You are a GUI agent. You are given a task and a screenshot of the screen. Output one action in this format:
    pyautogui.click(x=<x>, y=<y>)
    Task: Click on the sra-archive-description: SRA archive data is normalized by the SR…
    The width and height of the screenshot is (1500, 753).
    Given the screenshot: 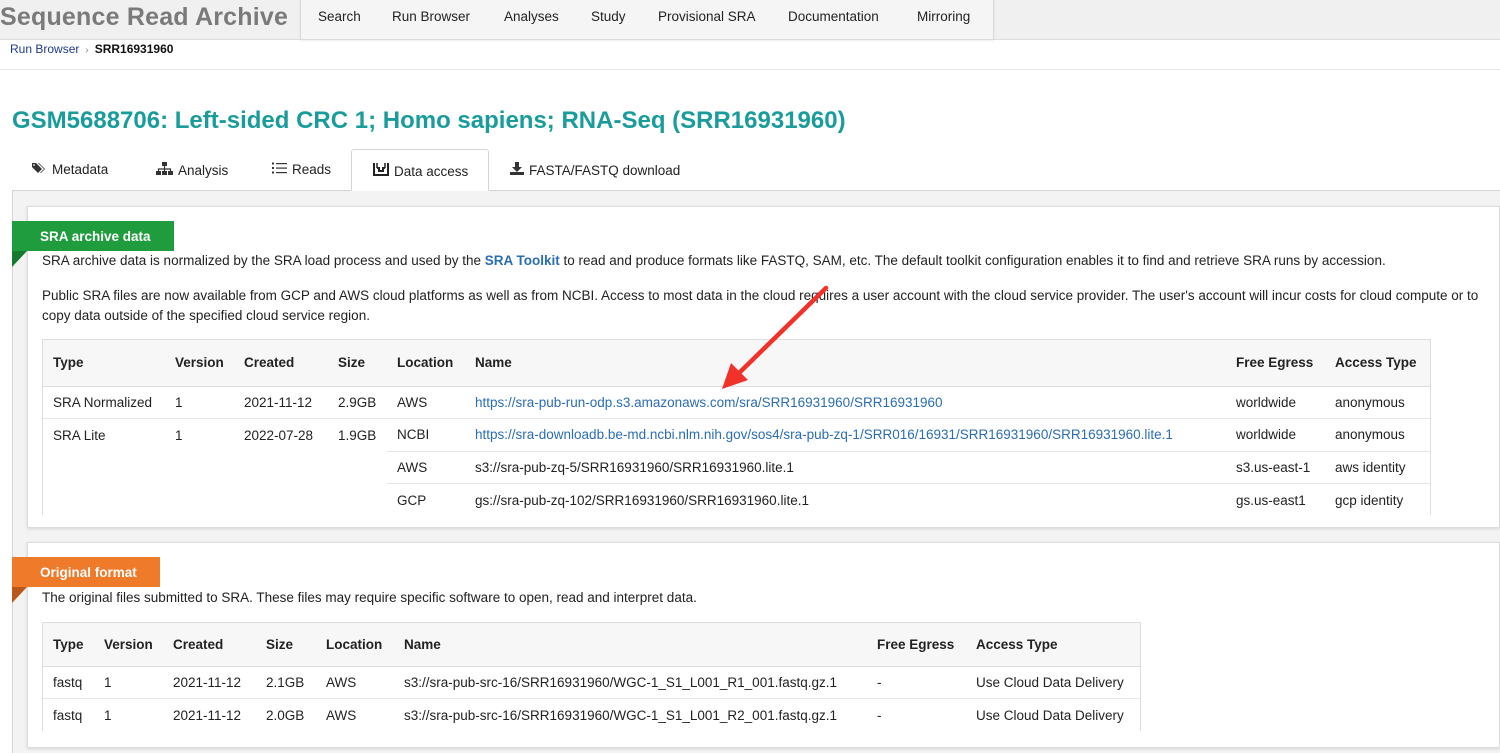 What is the action you would take?
    pyautogui.click(x=762, y=261)
    